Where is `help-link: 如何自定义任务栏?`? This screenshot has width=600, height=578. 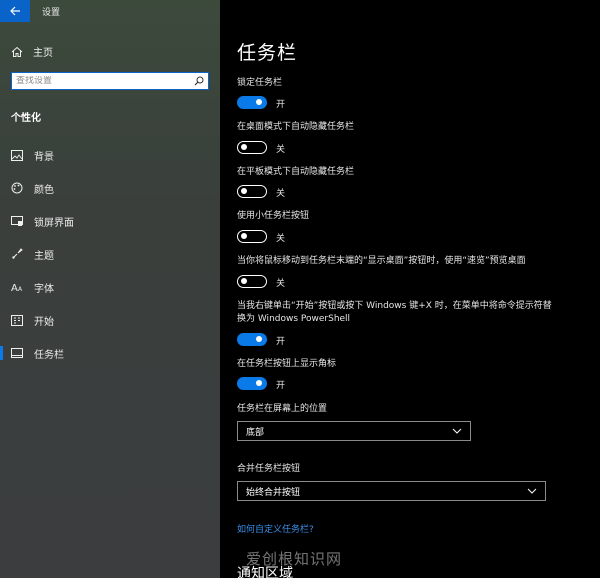
help-link: 如何自定义任务栏? is located at coordinates (275, 528).